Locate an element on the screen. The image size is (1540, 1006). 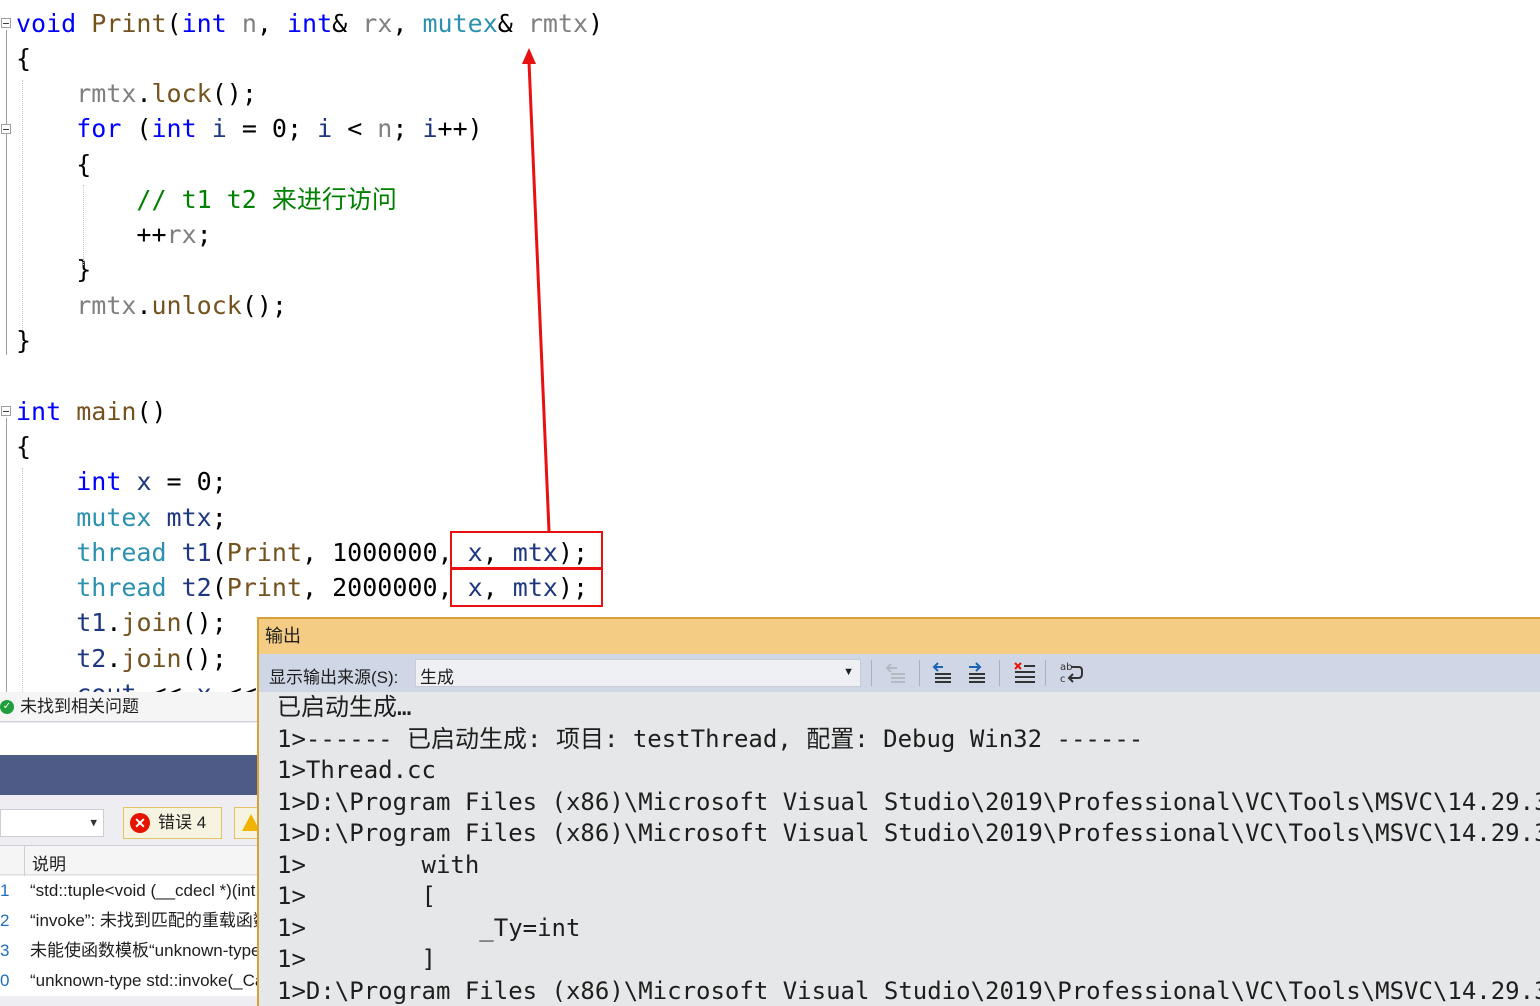
code-token: , 2000000, is located at coordinates (385, 587).